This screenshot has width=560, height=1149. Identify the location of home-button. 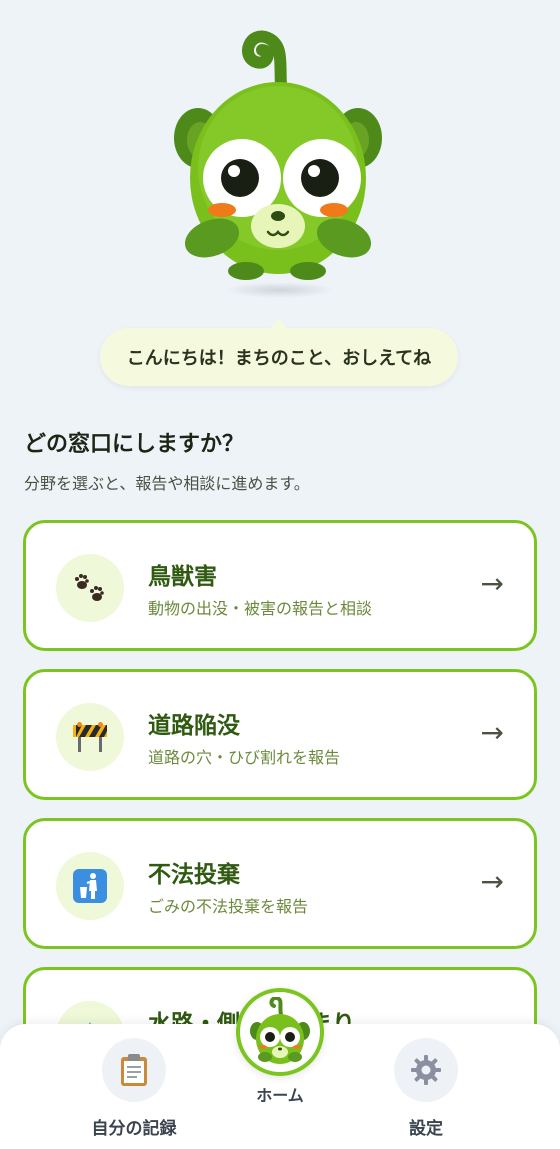
(280, 1032).